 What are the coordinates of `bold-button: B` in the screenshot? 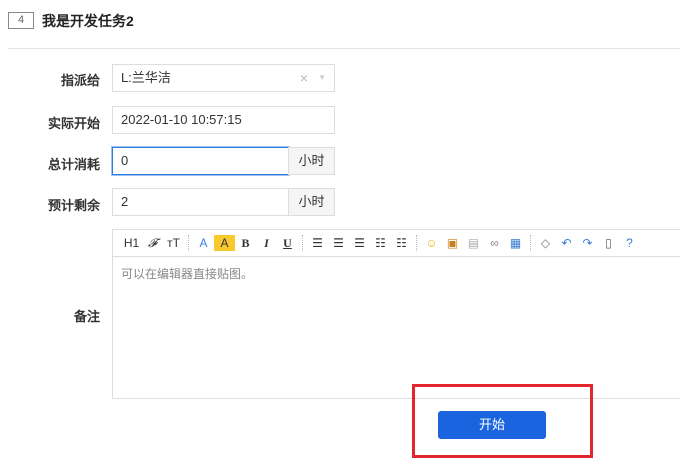 It's located at (245, 243).